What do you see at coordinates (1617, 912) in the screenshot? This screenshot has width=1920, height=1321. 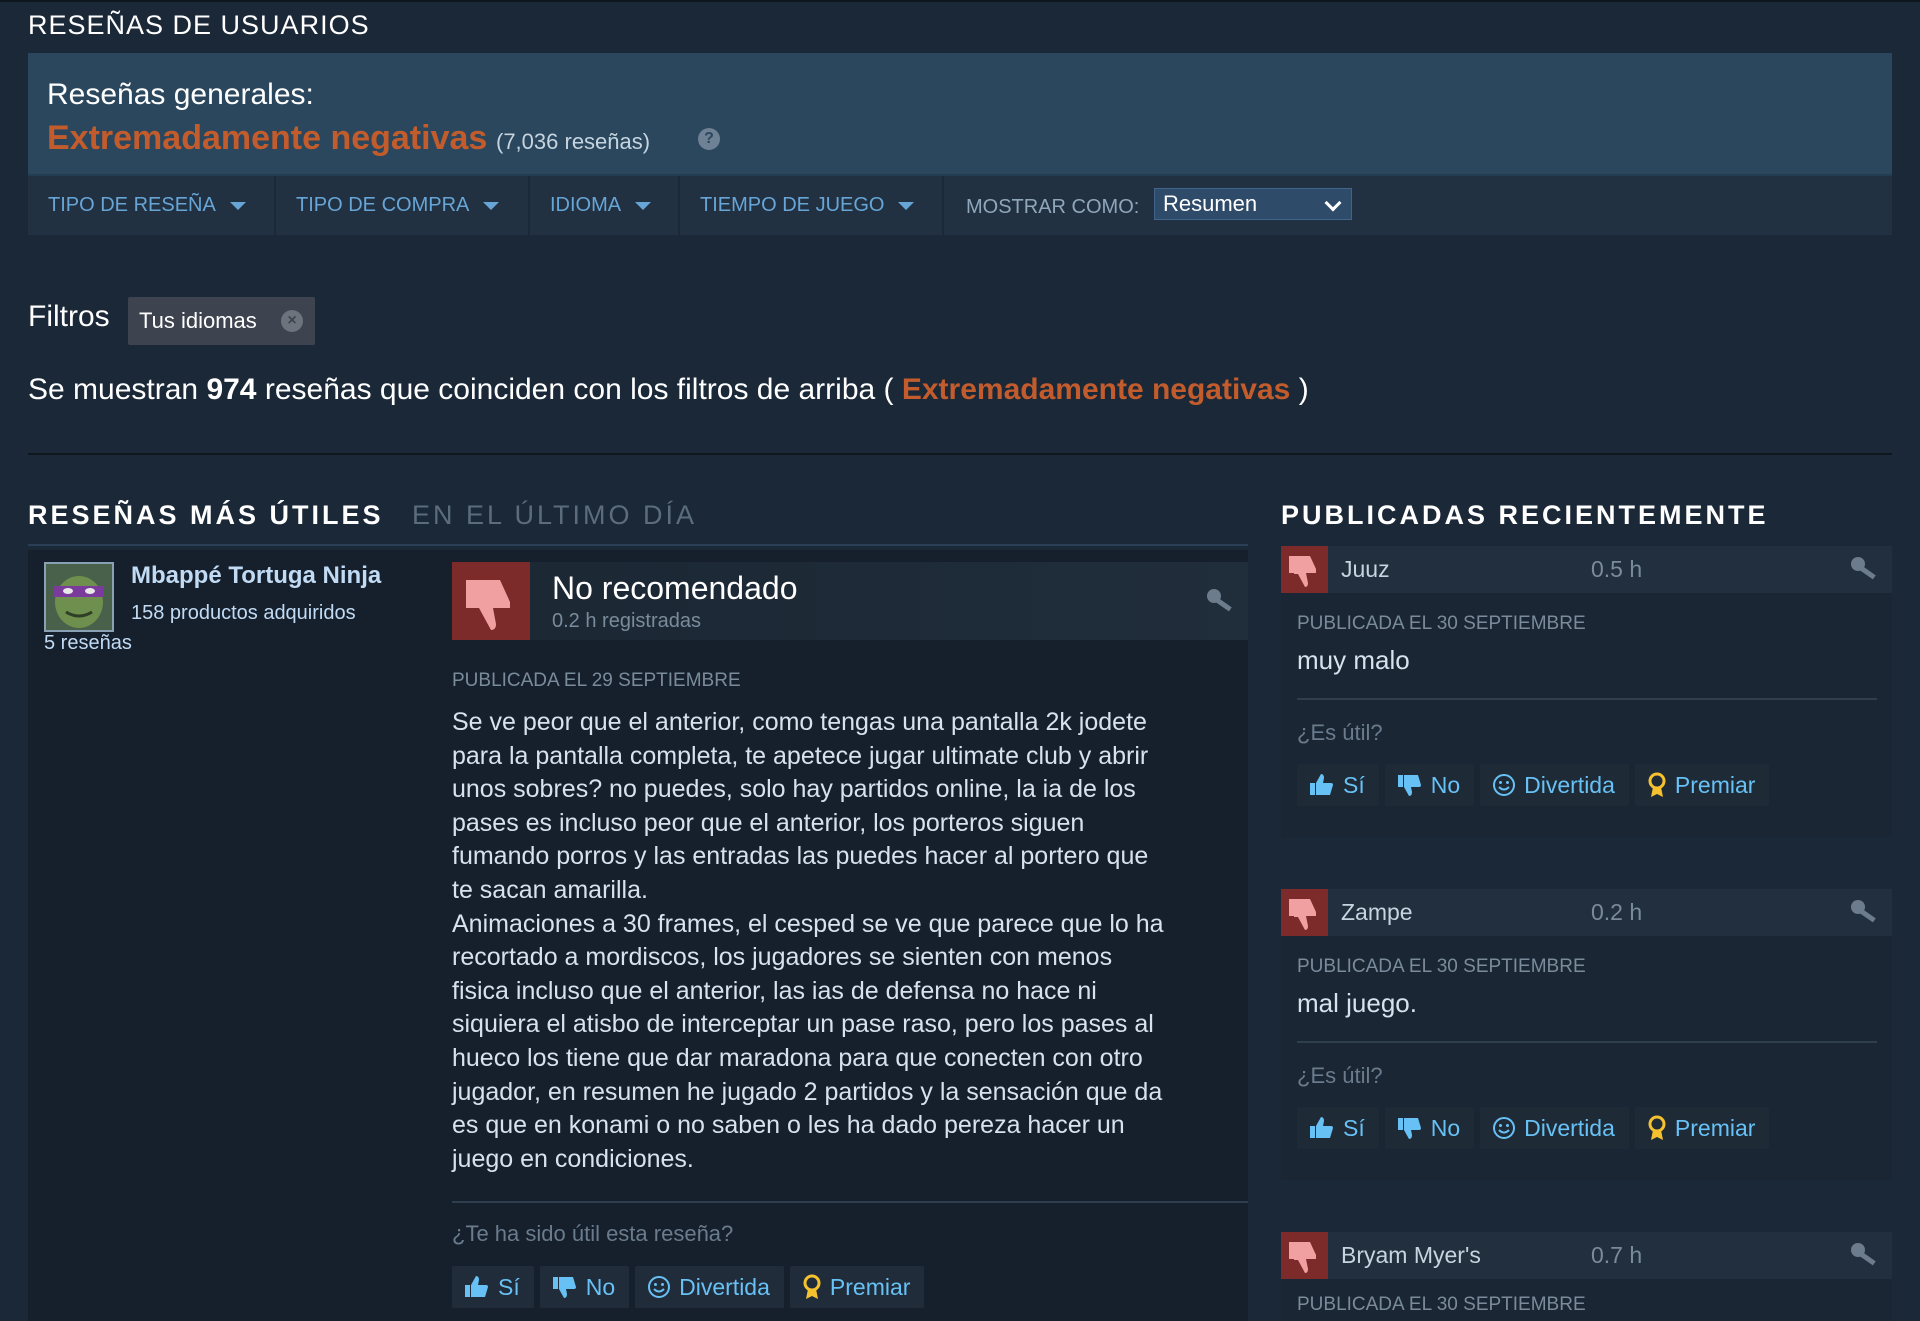 I see `recent-hours: 0.2 h` at bounding box center [1617, 912].